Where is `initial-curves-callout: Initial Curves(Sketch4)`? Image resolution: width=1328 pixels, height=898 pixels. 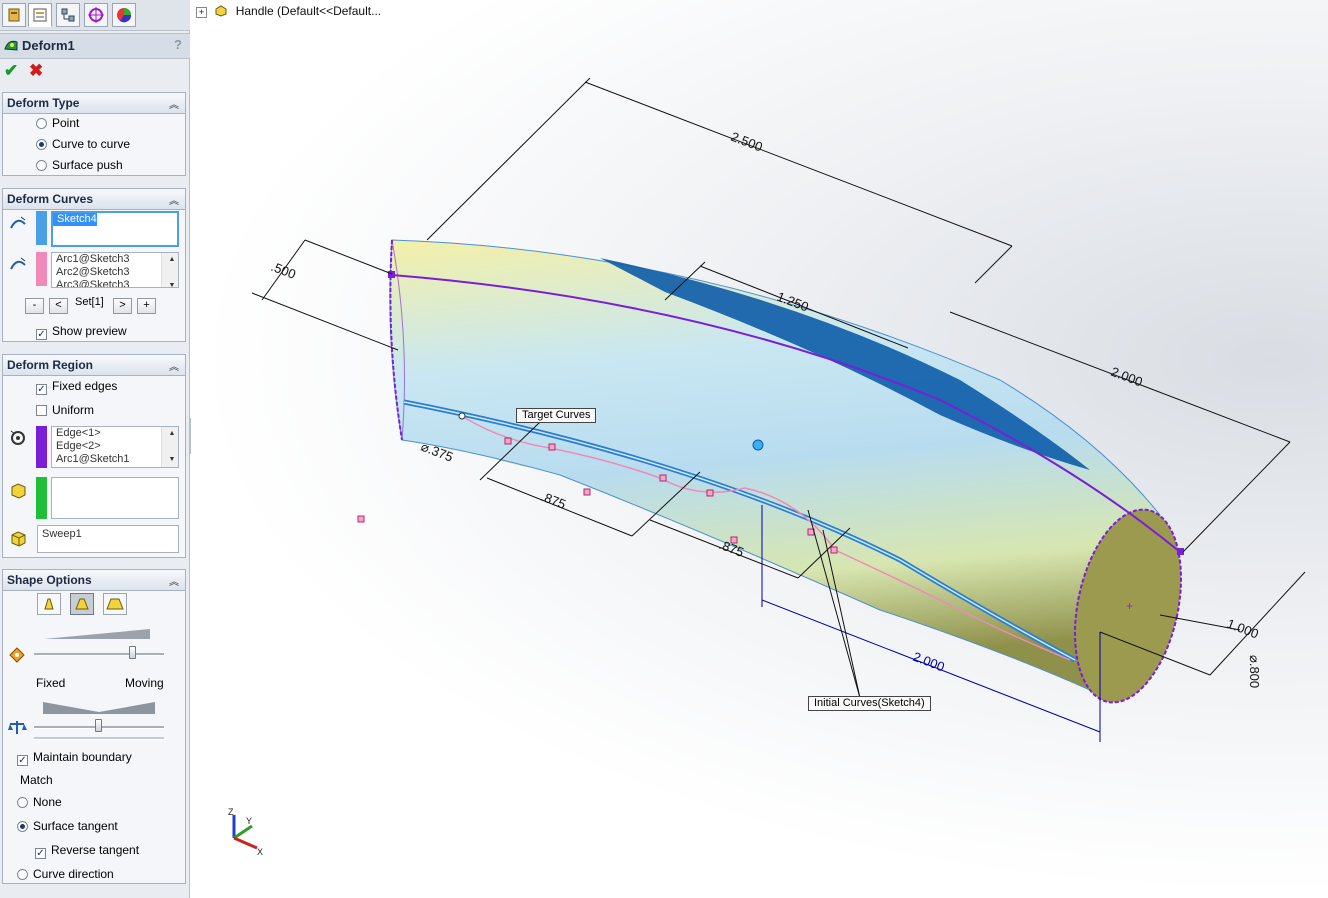
initial-curves-callout: Initial Curves(Sketch4) is located at coordinates (869, 703).